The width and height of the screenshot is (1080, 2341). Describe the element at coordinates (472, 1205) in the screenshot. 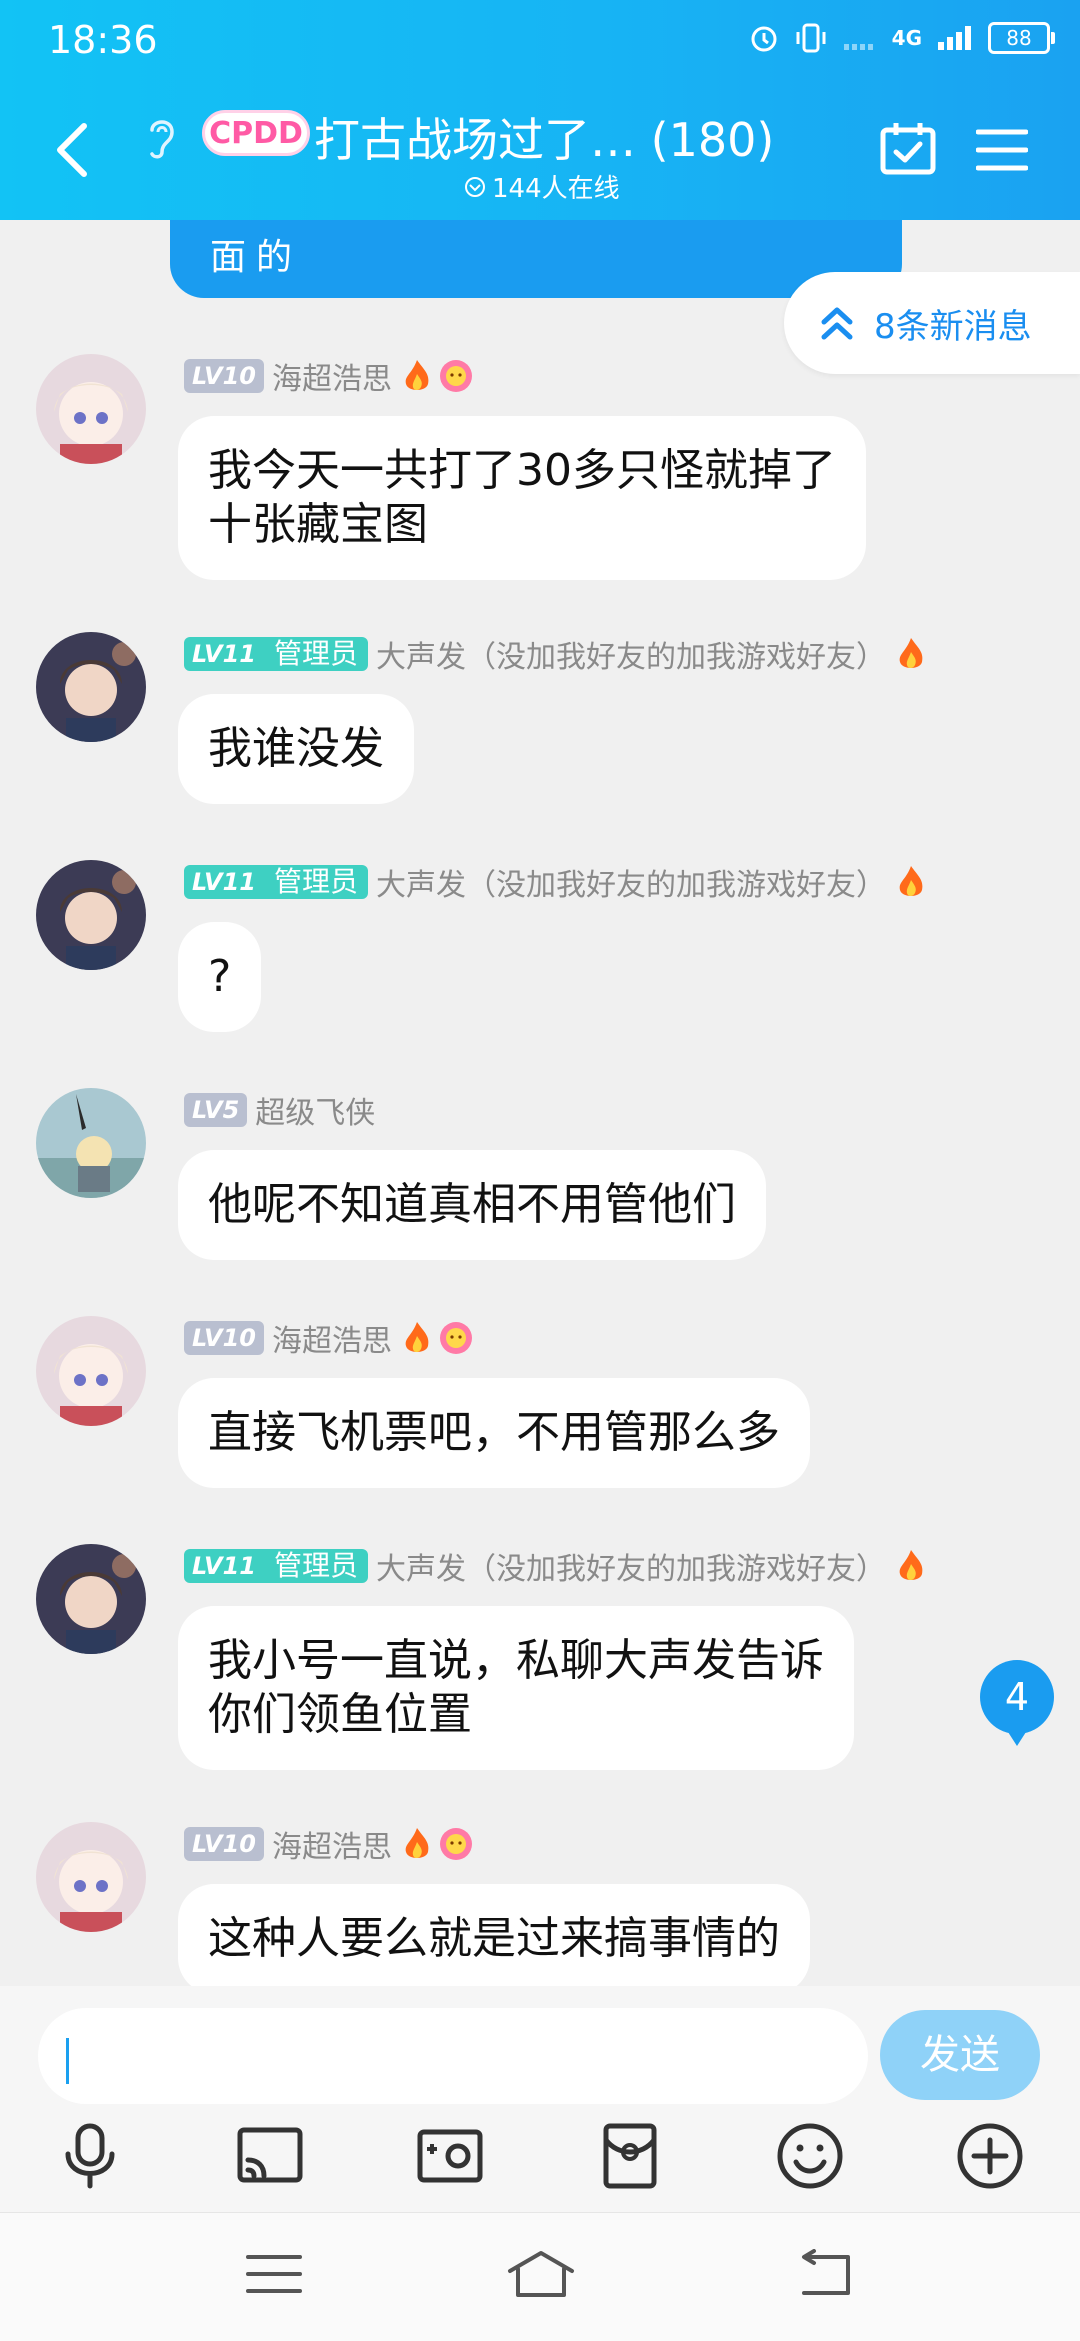

I see `message-bubble: 他呢不知道真相不用管他们` at that location.